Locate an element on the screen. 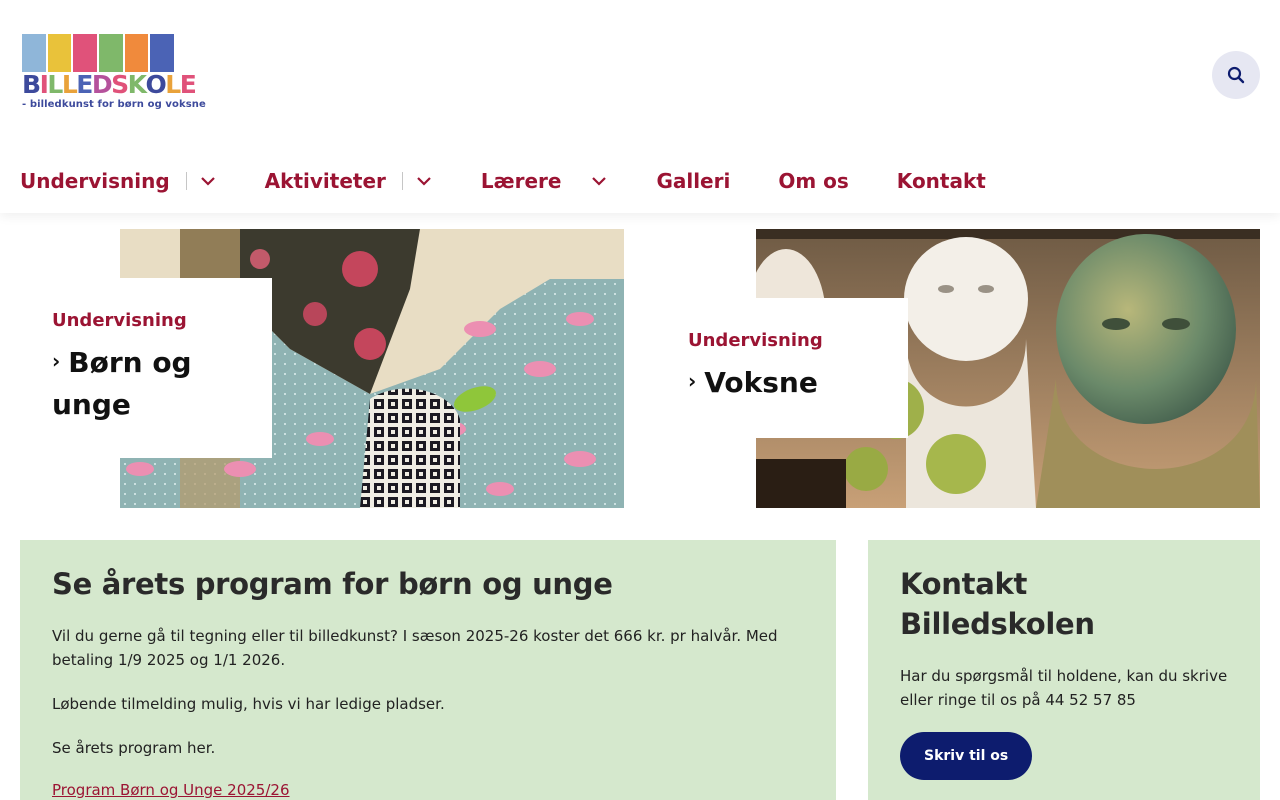 Image resolution: width=1280 pixels, height=800 pixels. nav-label: Lærere is located at coordinates (521, 181).